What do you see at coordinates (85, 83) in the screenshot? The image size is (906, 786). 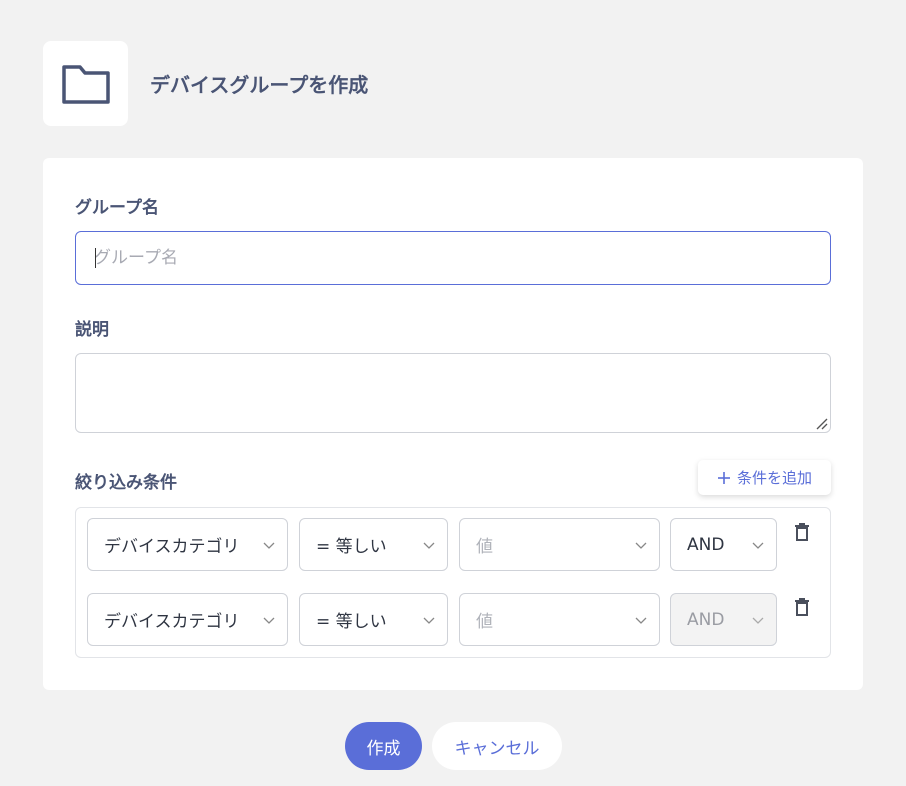 I see `folder-icon` at bounding box center [85, 83].